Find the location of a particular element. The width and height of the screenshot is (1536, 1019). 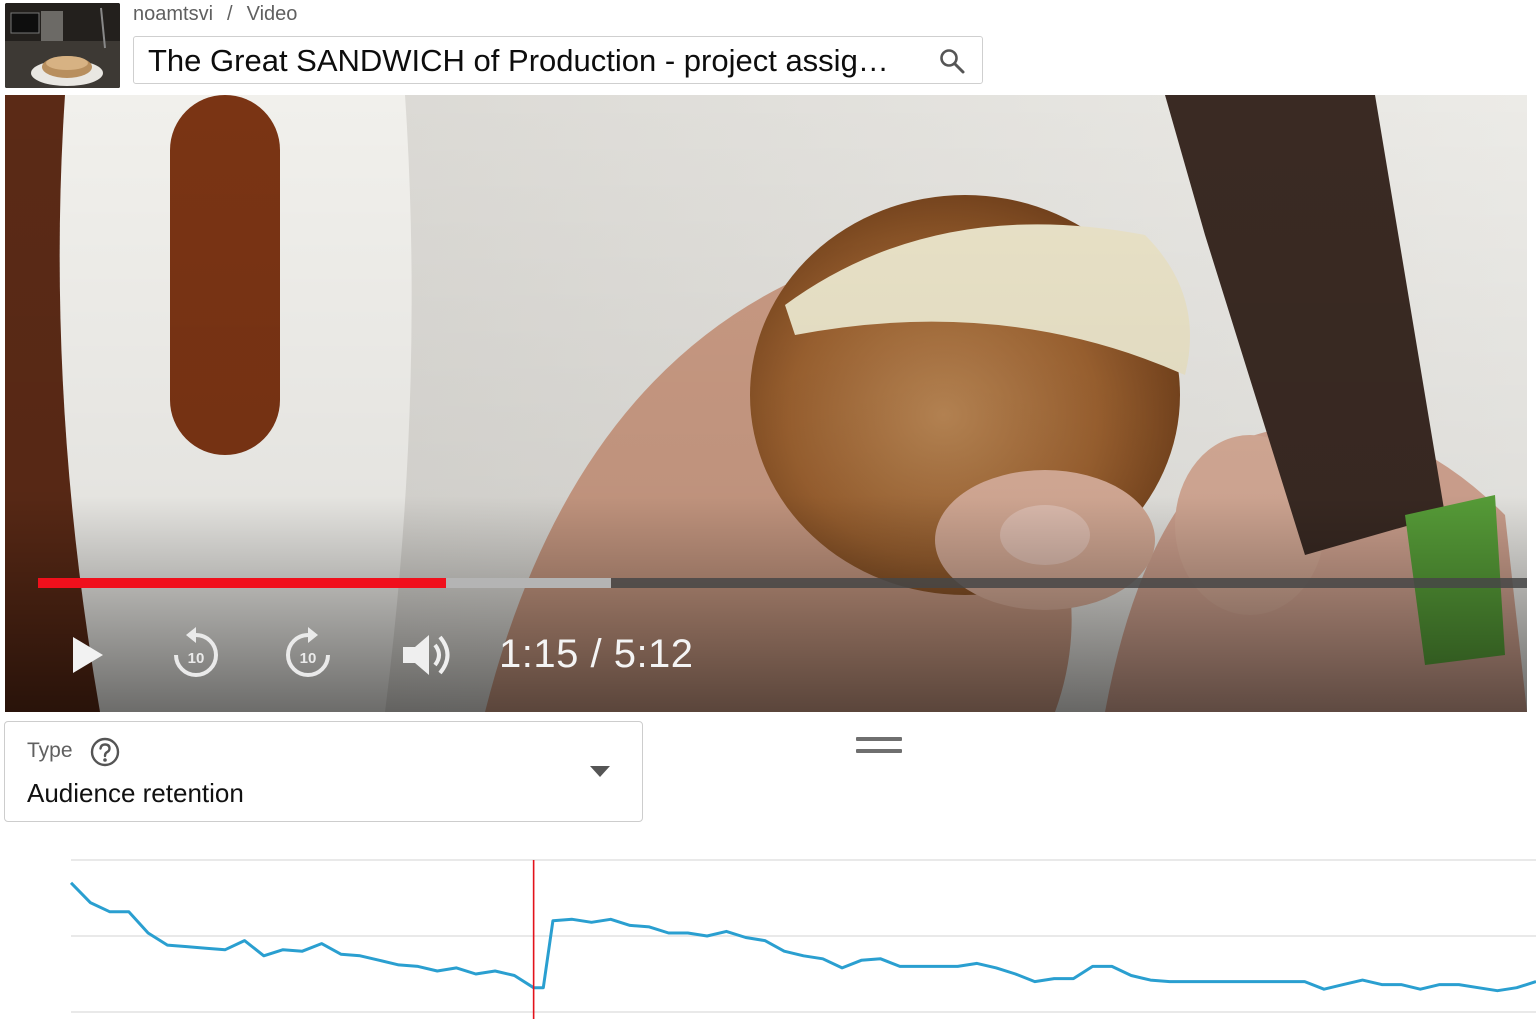

rewind-10-icon: 10 is located at coordinates (196, 655).